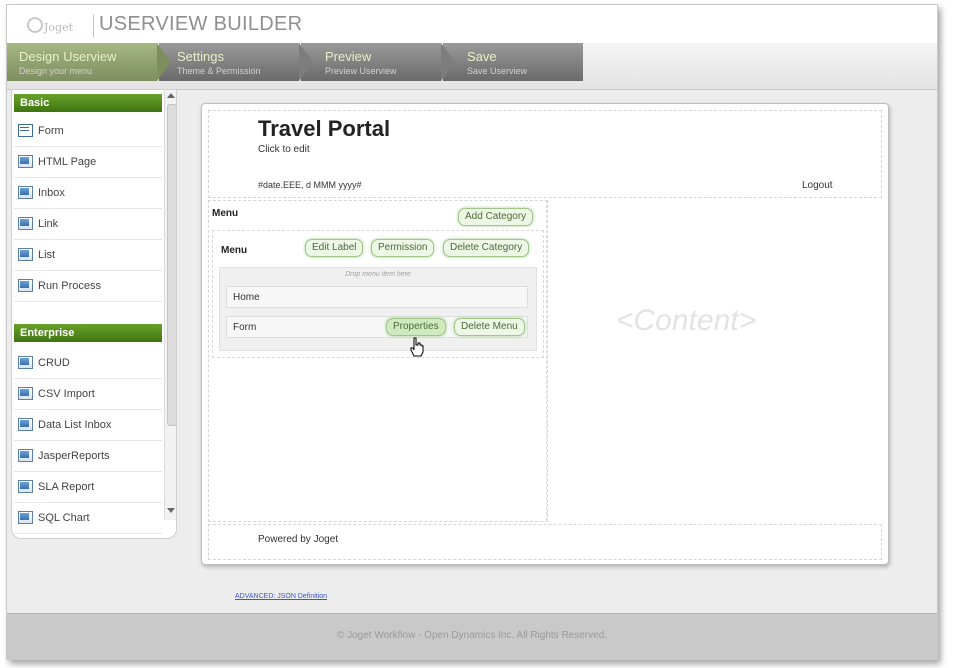 The width and height of the screenshot is (954, 668). I want to click on step-preview: Preview Preview Userview, so click(378, 62).